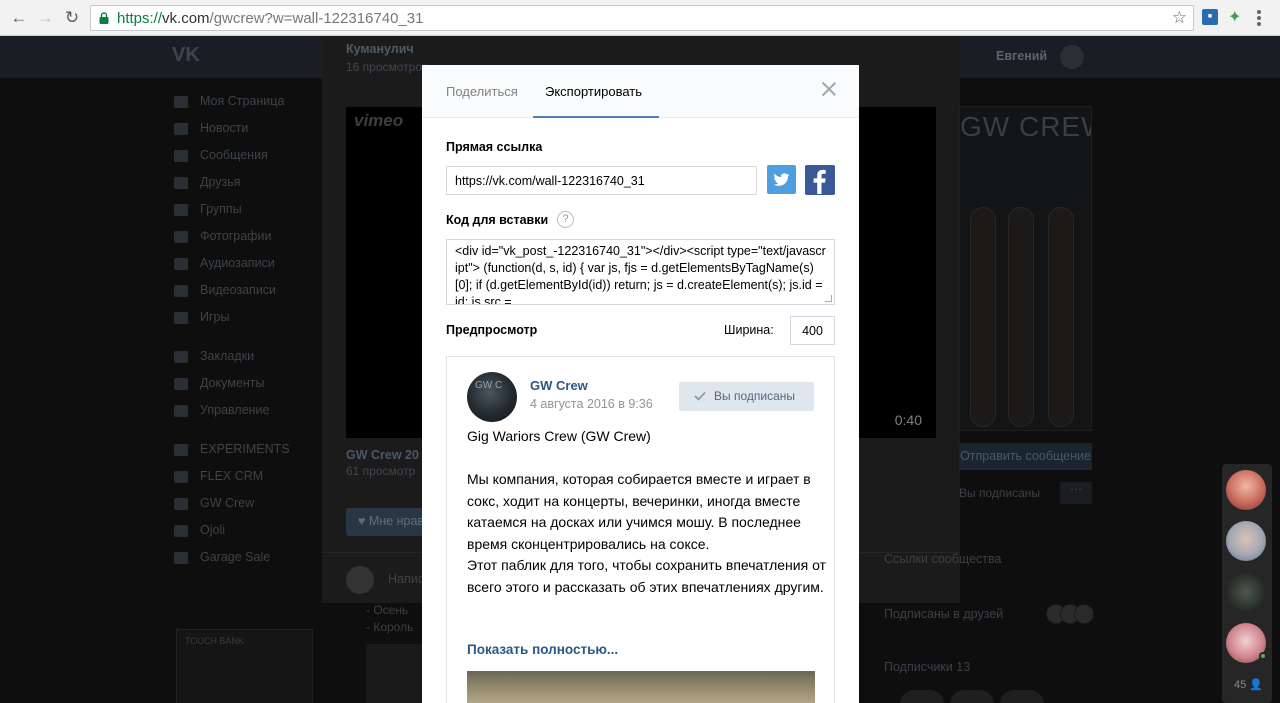 Image resolution: width=1280 pixels, height=703 pixels. I want to click on subscribed-button: Вы подписаны, so click(746, 396).